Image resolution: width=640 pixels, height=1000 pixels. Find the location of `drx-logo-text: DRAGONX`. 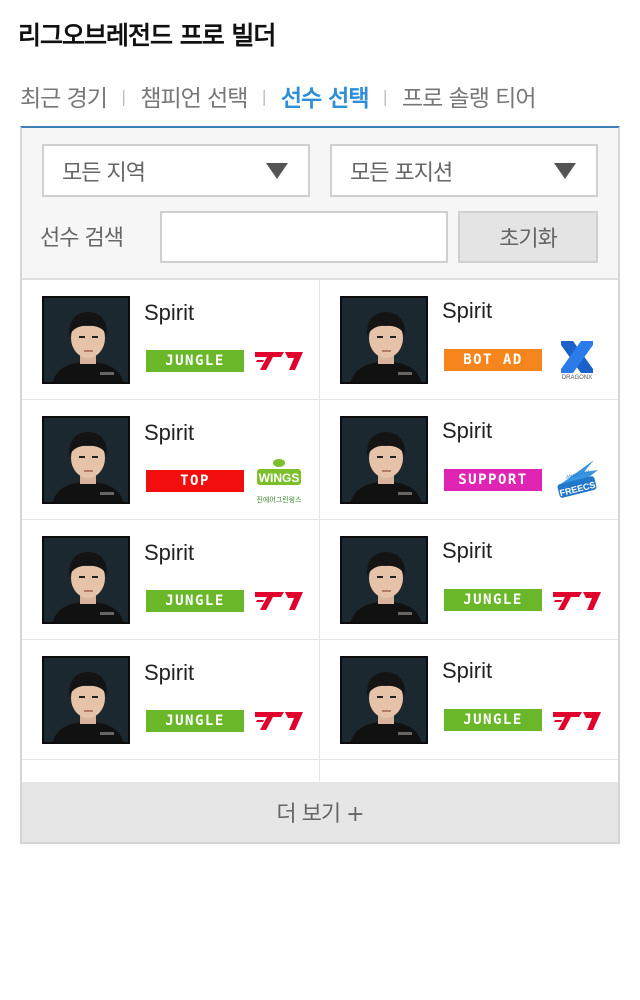

drx-logo-text: DRAGONX is located at coordinates (577, 378).